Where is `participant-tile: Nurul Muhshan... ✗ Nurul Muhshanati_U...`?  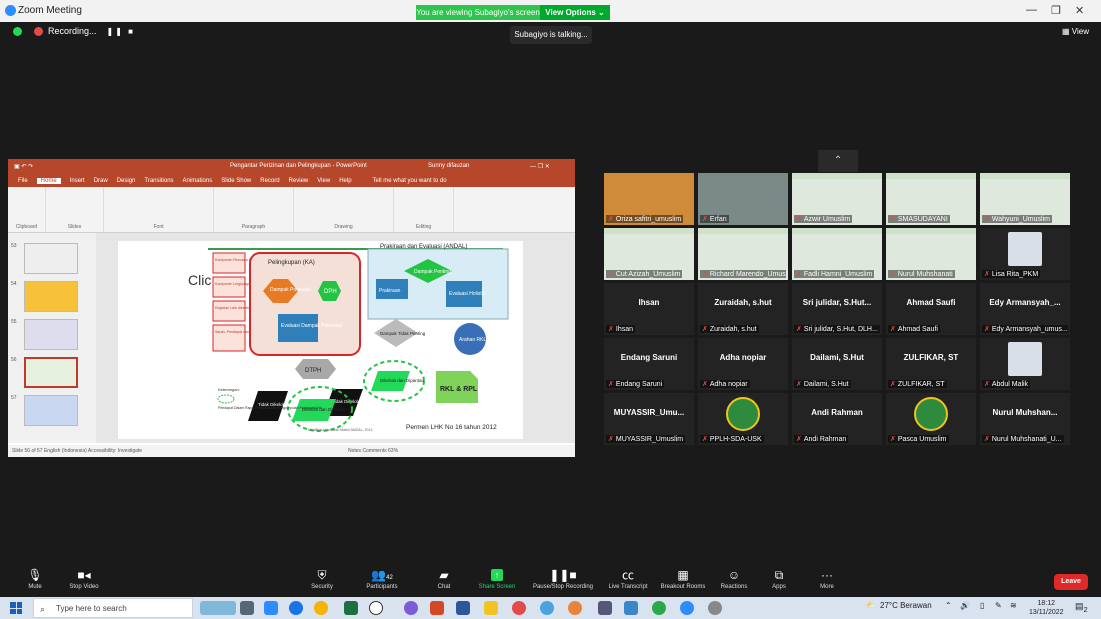 participant-tile: Nurul Muhshan... ✗ Nurul Muhshanati_U... is located at coordinates (1025, 419).